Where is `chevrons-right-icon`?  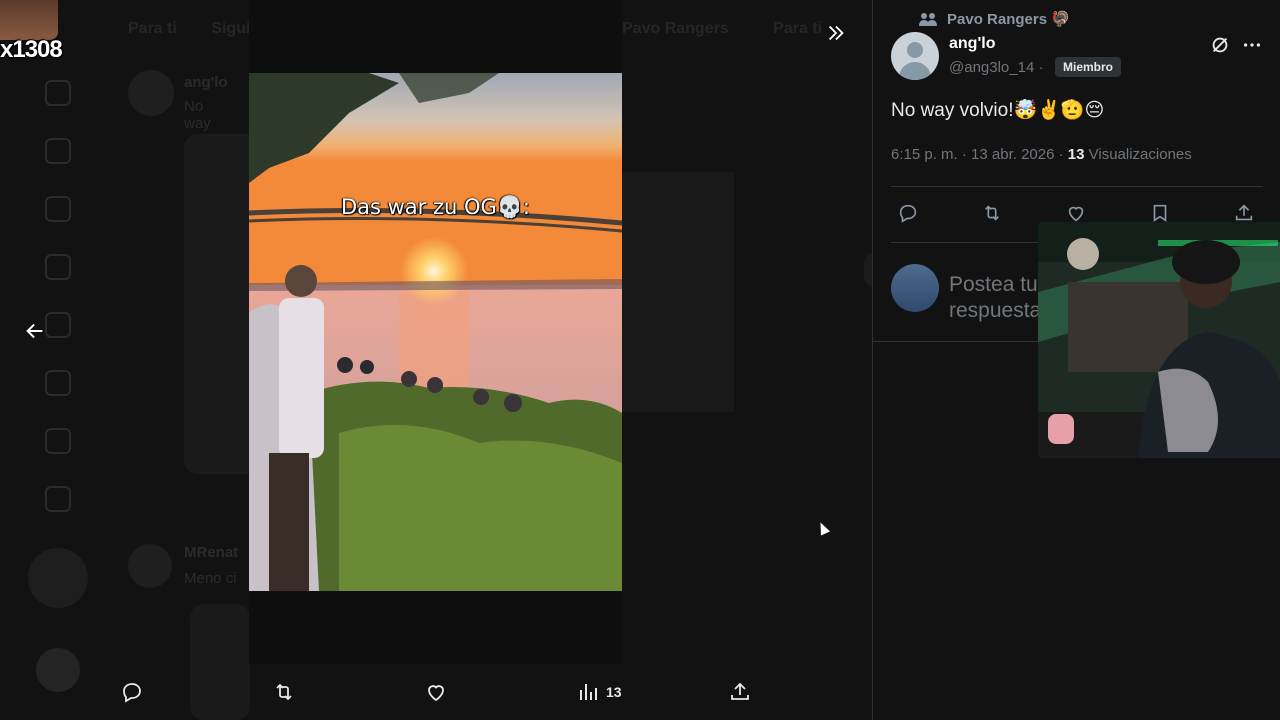
chevrons-right-icon is located at coordinates (836, 36).